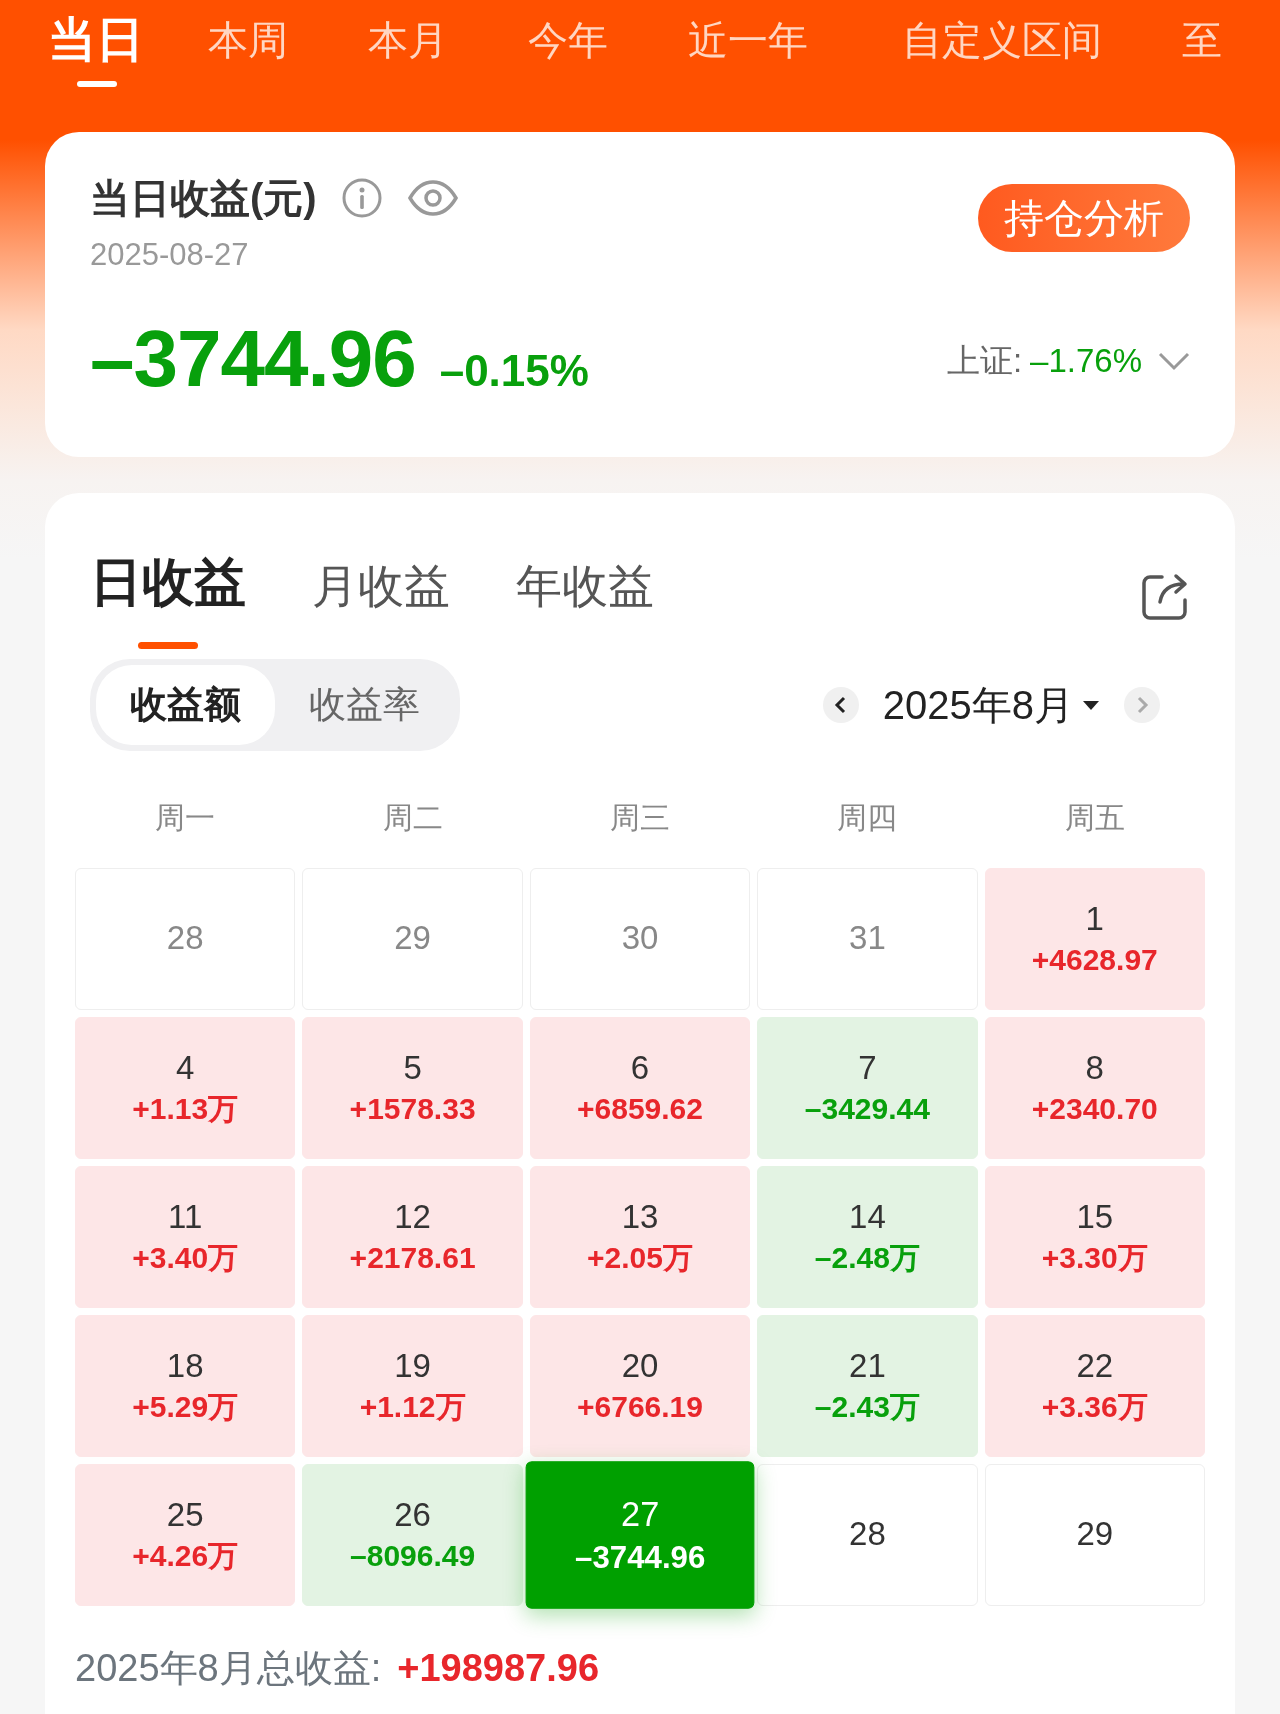 The height and width of the screenshot is (1714, 1280). What do you see at coordinates (412, 1109) in the screenshot?
I see `day-profit: +1578.33` at bounding box center [412, 1109].